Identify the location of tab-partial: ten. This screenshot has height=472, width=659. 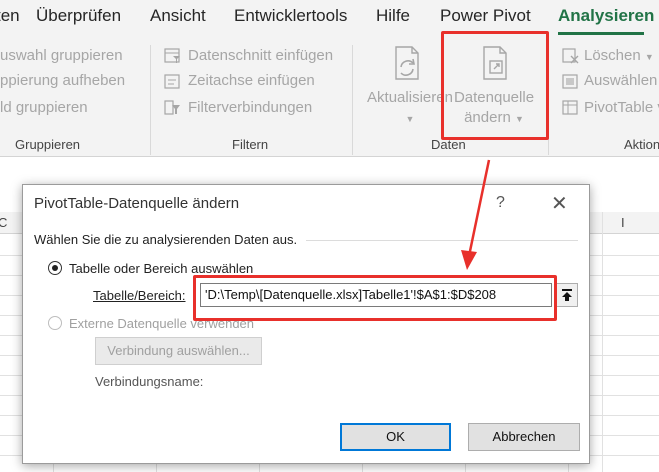
(10, 16).